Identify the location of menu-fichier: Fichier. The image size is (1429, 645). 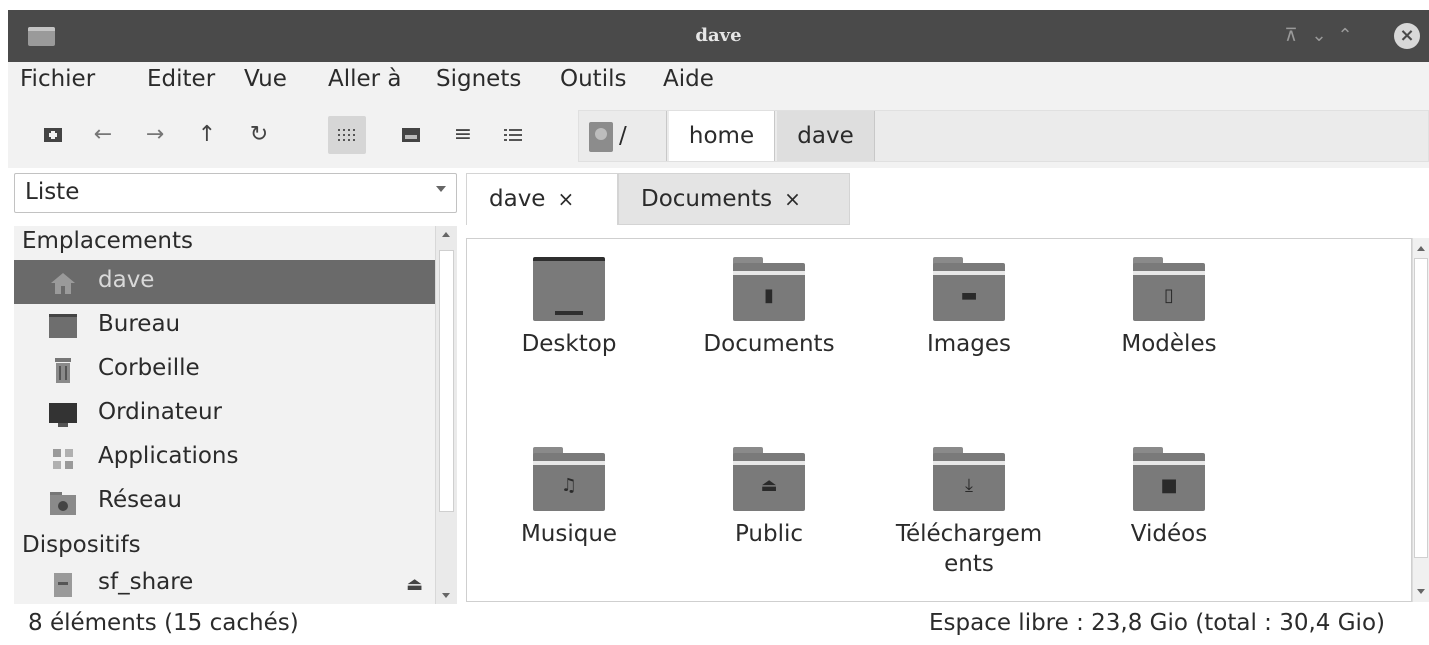
(57, 79).